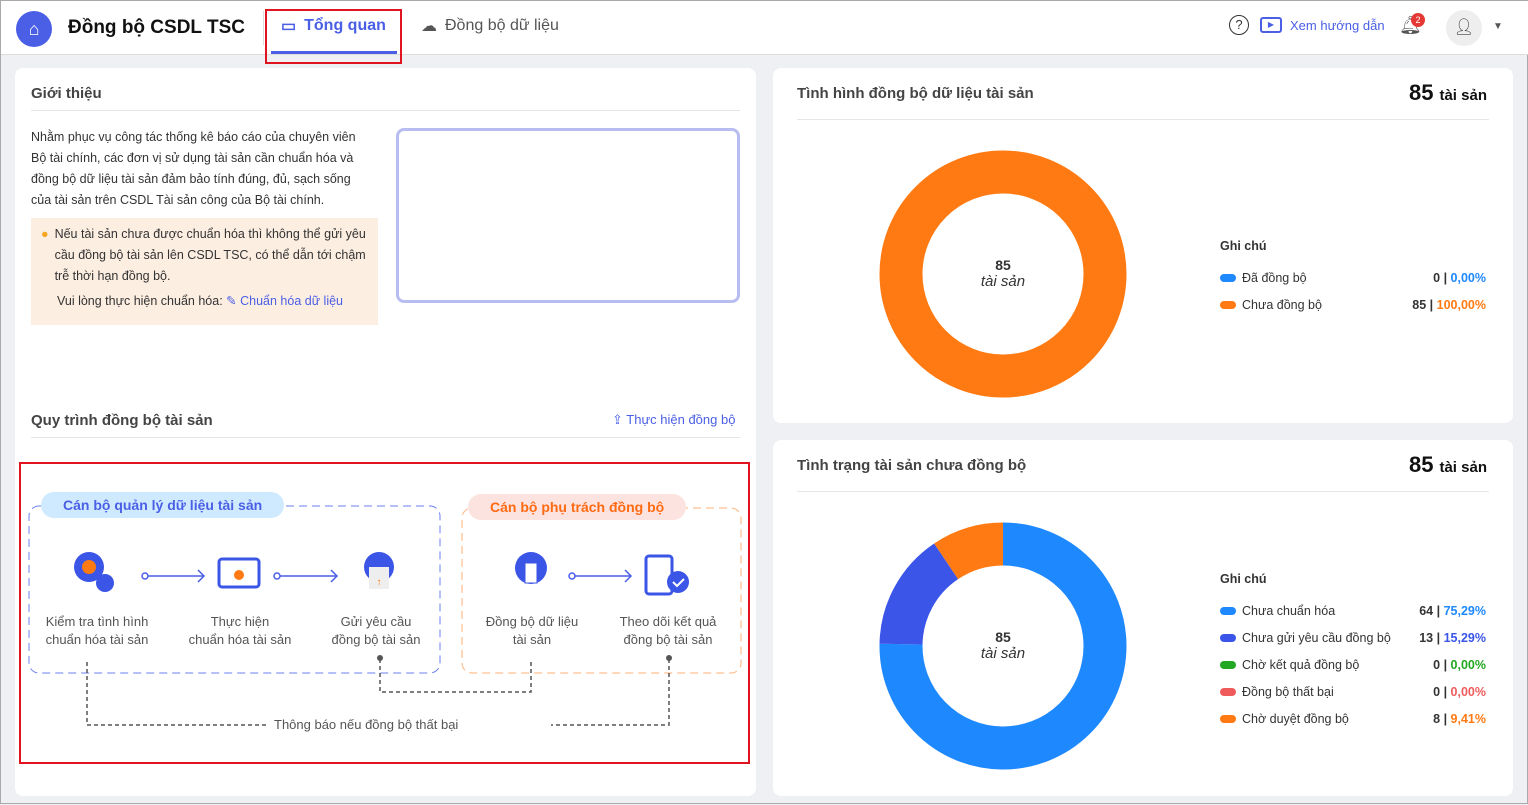 The image size is (1528, 805). Describe the element at coordinates (915, 93) in the screenshot. I see `chart-title: Tình hình đồng bộ dữ liệu tài sản` at that location.